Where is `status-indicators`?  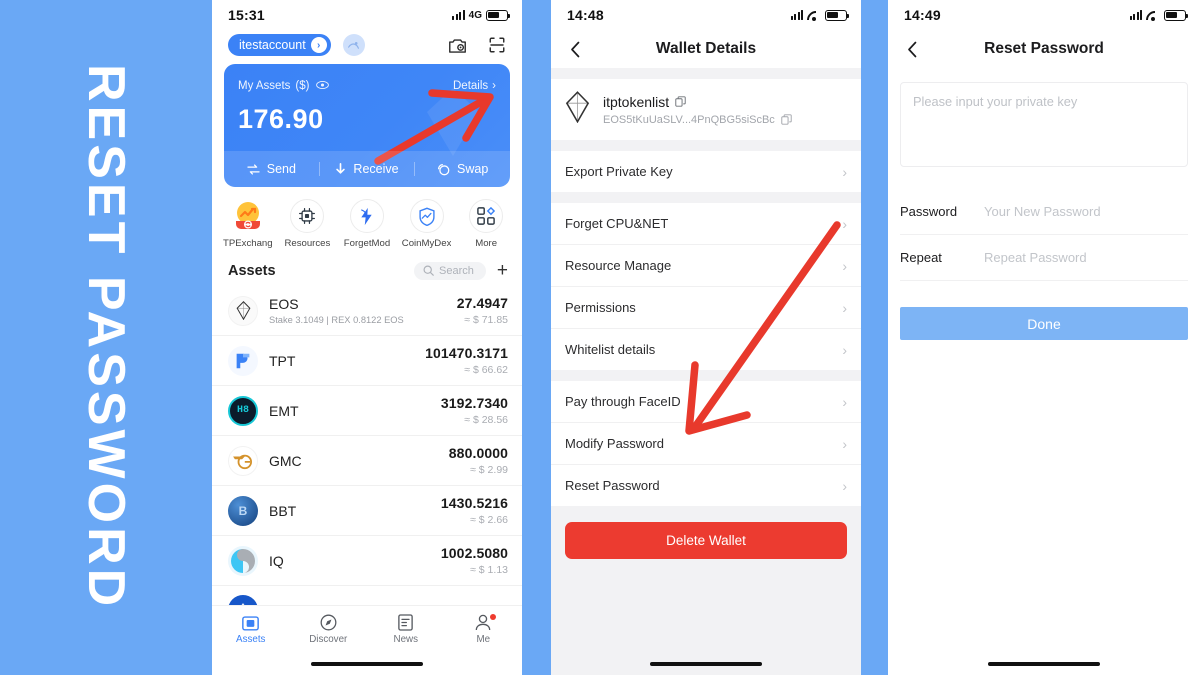 status-indicators is located at coordinates (820, 15).